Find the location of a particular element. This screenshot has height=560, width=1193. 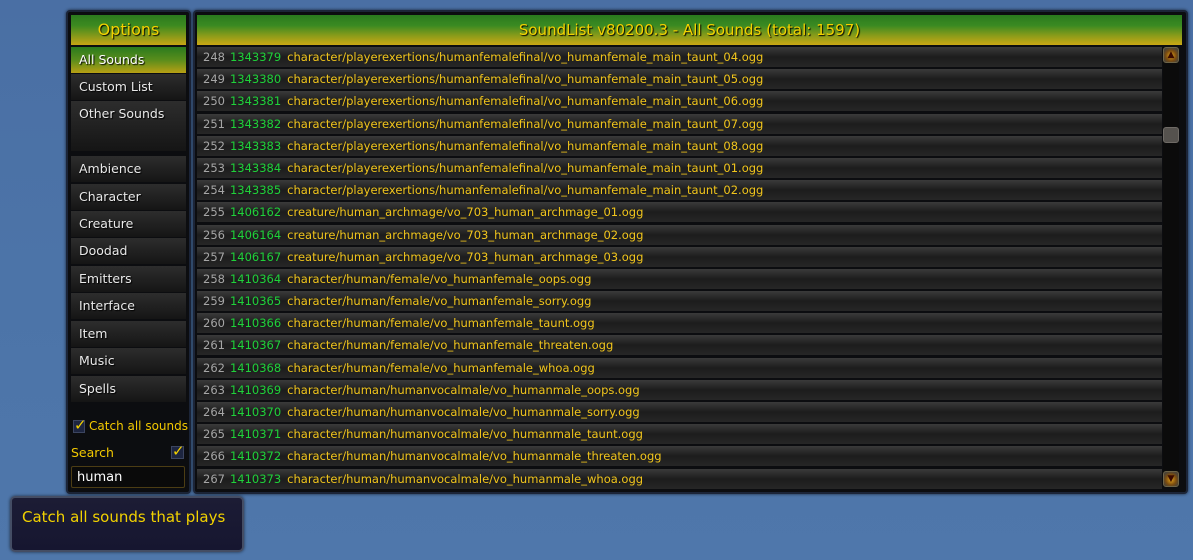

row-index: 261 is located at coordinates (214, 345).